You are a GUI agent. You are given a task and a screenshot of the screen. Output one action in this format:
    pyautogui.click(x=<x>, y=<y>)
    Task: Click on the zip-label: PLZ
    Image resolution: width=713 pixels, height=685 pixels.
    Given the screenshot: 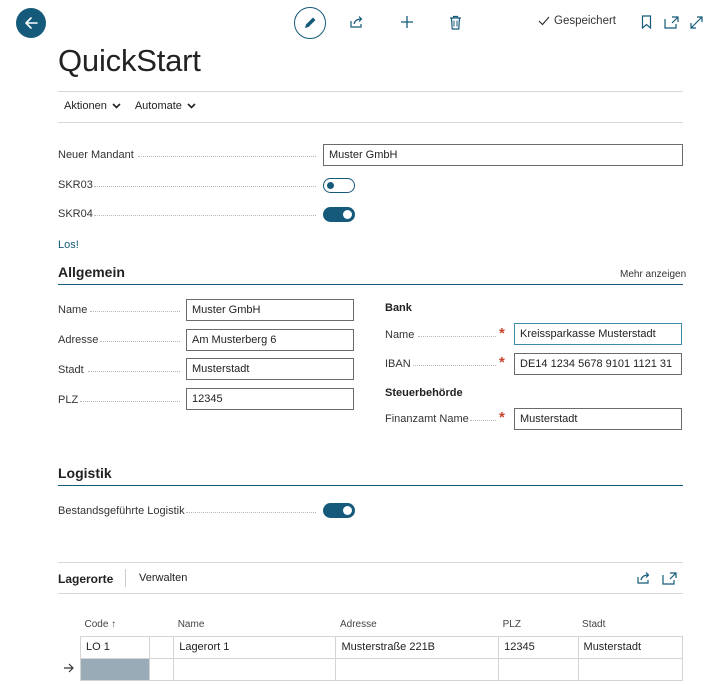 What is the action you would take?
    pyautogui.click(x=68, y=400)
    